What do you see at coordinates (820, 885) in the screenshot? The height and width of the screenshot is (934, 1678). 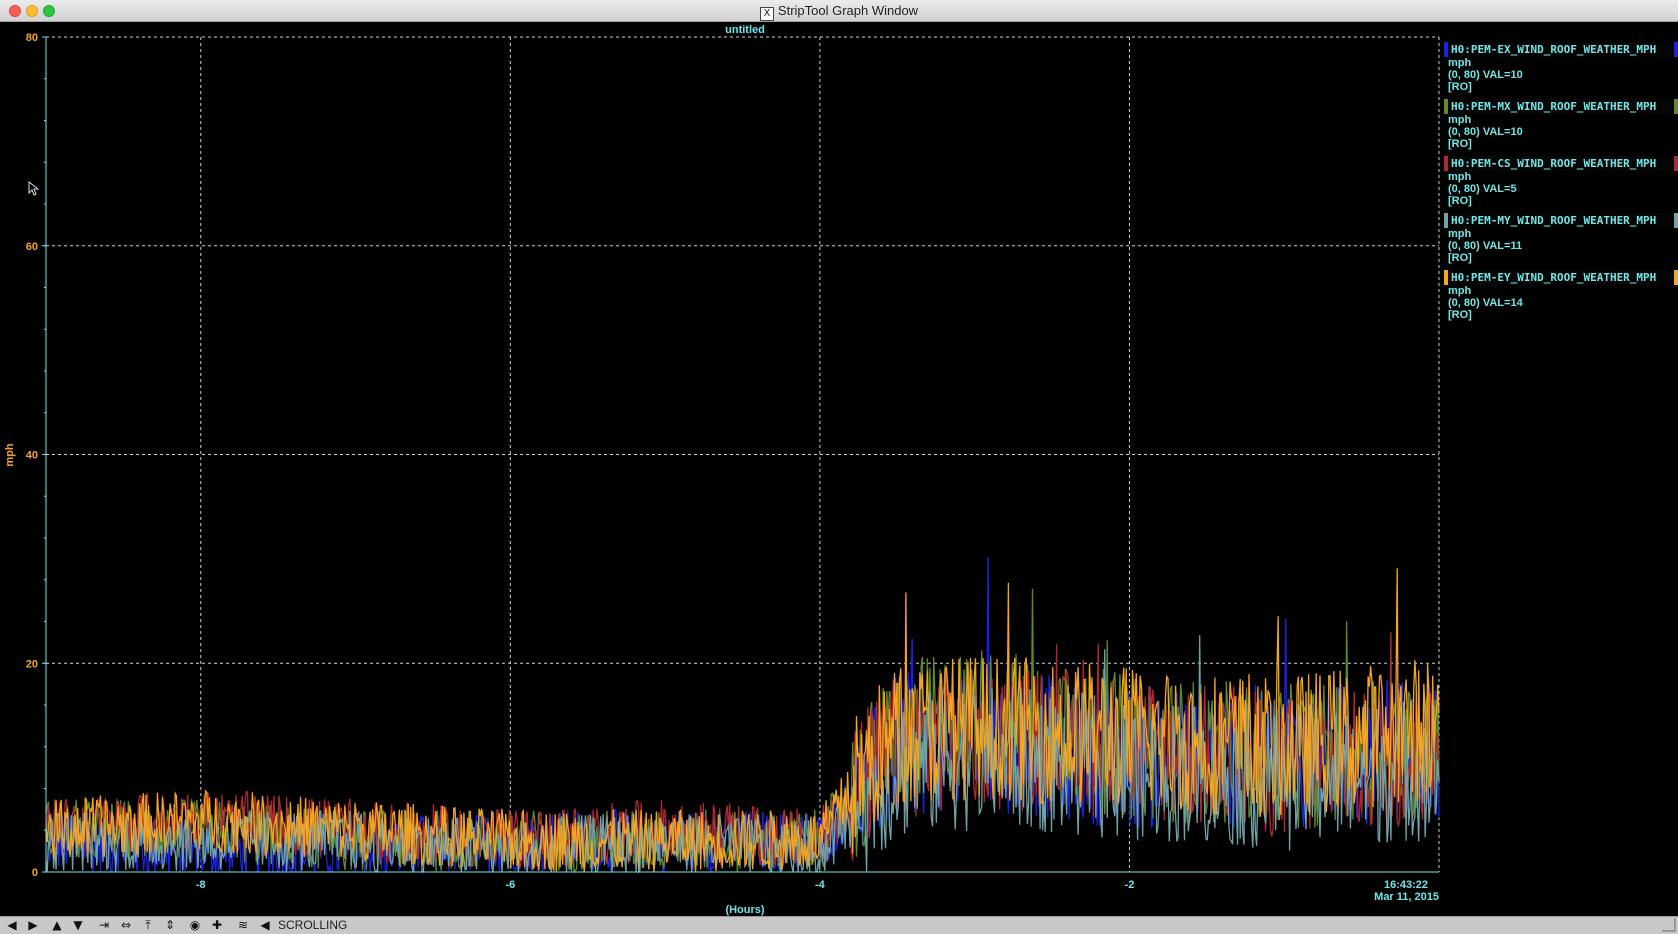 I see `x-tick-label: -4` at bounding box center [820, 885].